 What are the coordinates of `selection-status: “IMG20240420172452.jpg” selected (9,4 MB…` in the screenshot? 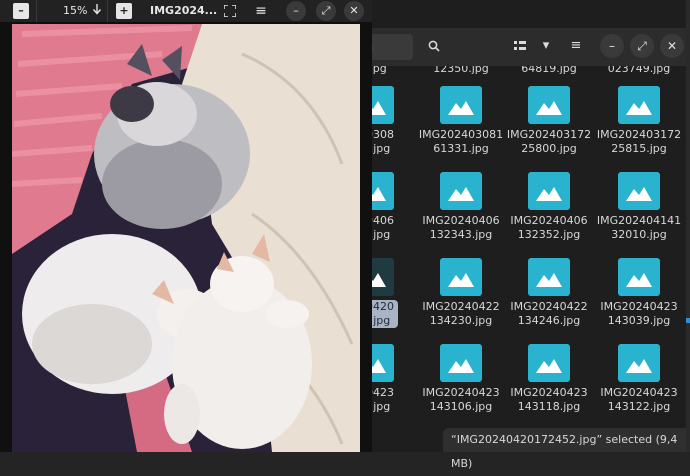 It's located at (566, 449).